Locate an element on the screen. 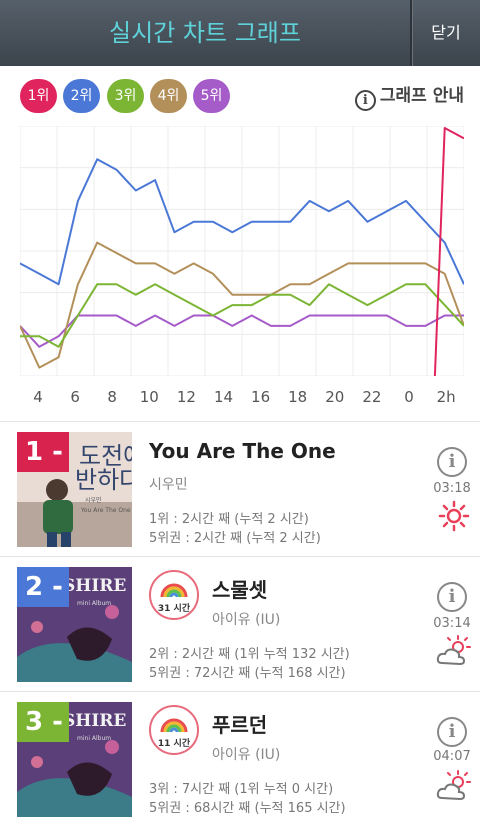 The height and width of the screenshot is (830, 480). rank-stat: 2위 : 2시간 째 (1위 누적 132 시간) is located at coordinates (249, 654).